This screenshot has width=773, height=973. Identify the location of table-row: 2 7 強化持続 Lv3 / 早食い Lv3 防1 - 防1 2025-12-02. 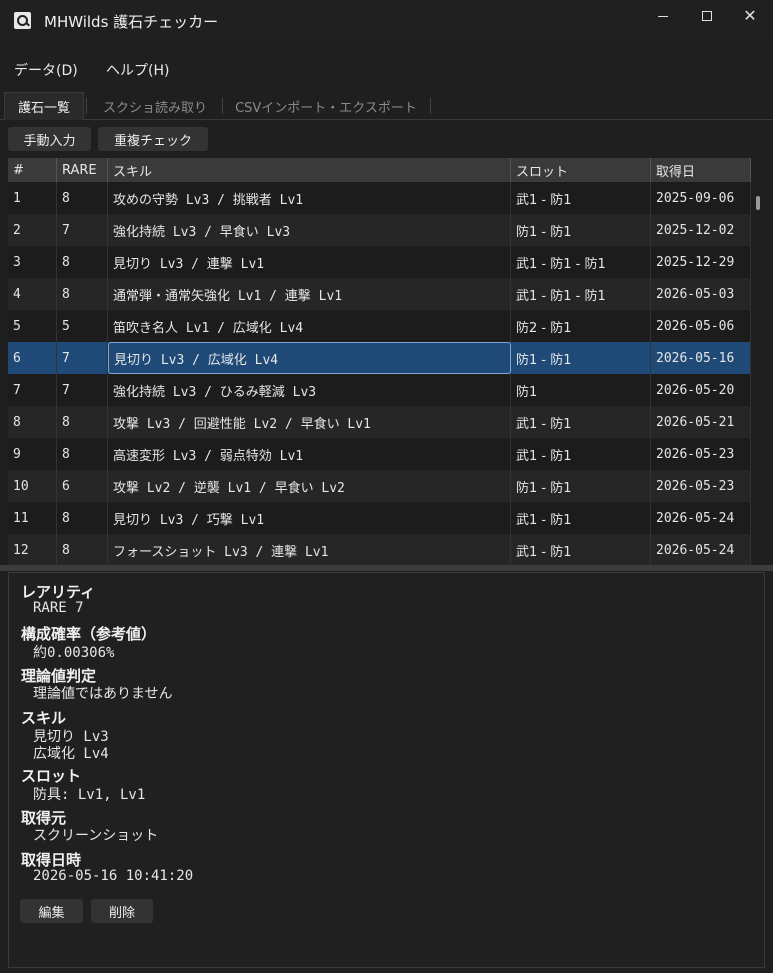
(379, 230).